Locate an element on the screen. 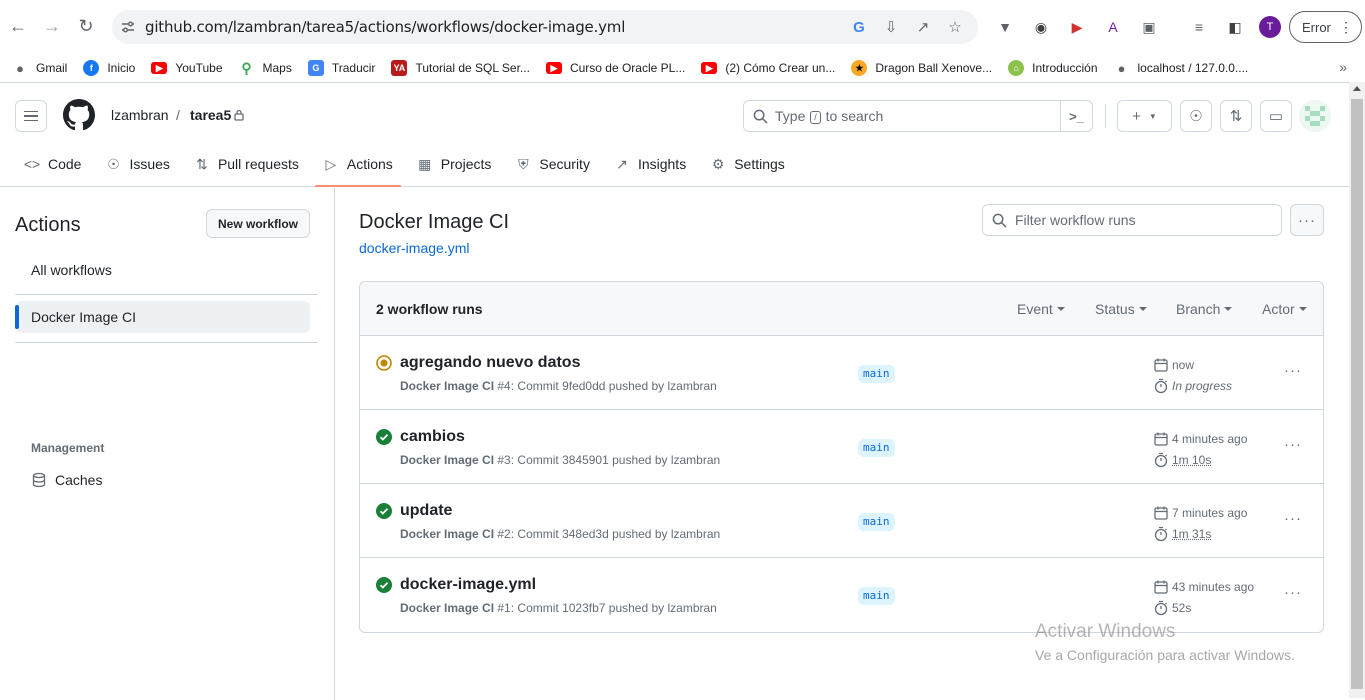 Image resolution: width=1365 pixels, height=700 pixels. reload-icon: ↻ is located at coordinates (86, 26).